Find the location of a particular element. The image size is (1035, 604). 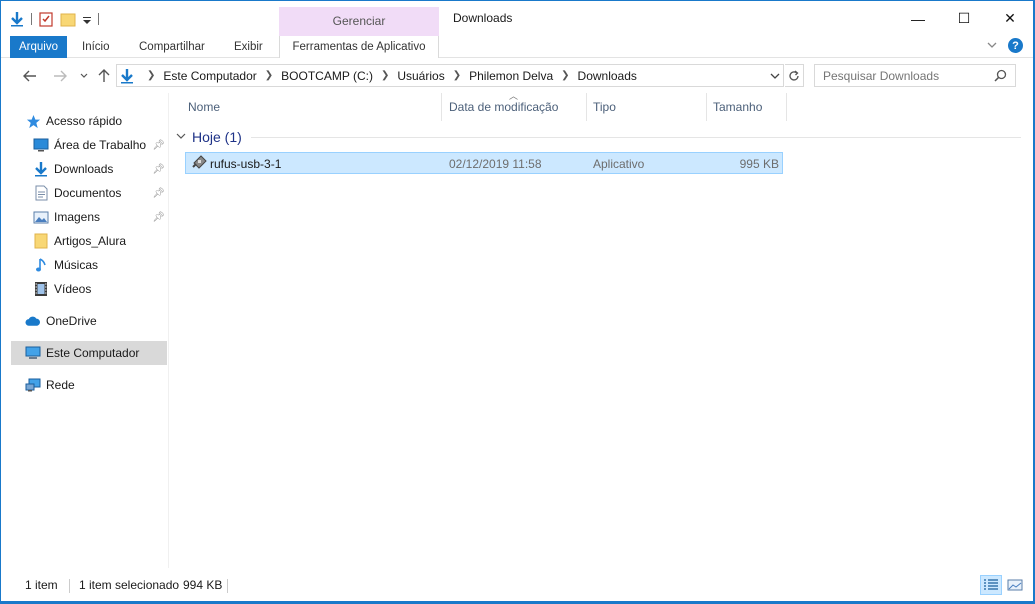

sidebar-item-label: Área de Trabalho is located at coordinates (100, 145).